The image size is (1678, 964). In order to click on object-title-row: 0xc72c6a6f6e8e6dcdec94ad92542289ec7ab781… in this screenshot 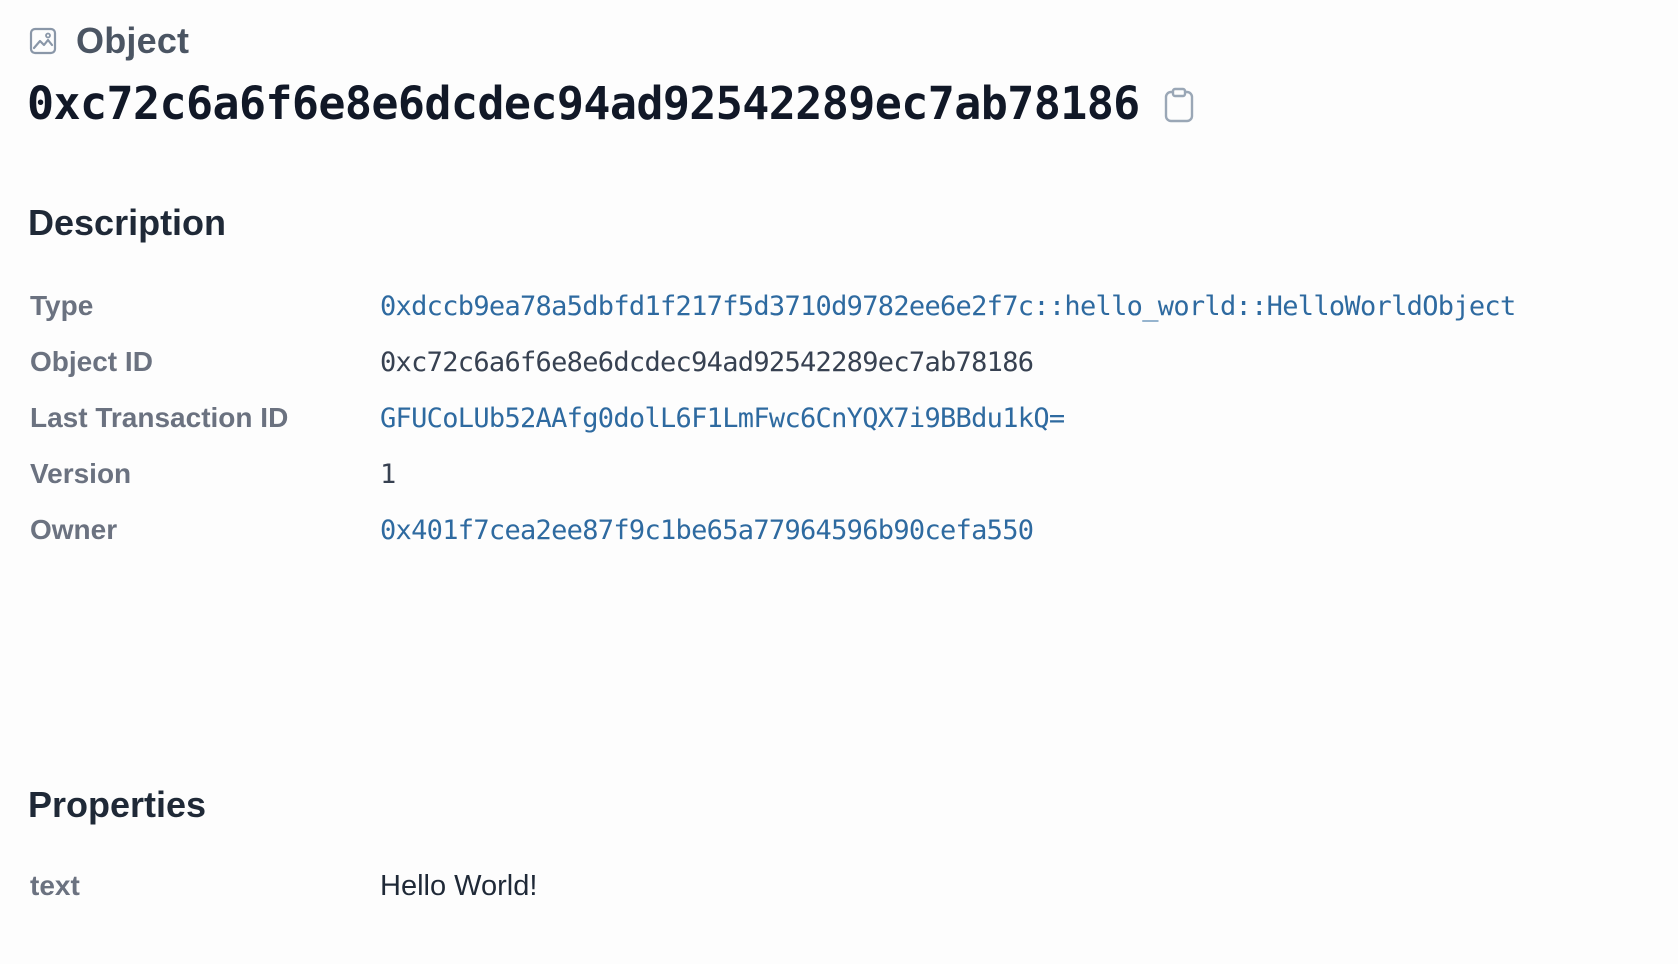, I will do `click(611, 103)`.